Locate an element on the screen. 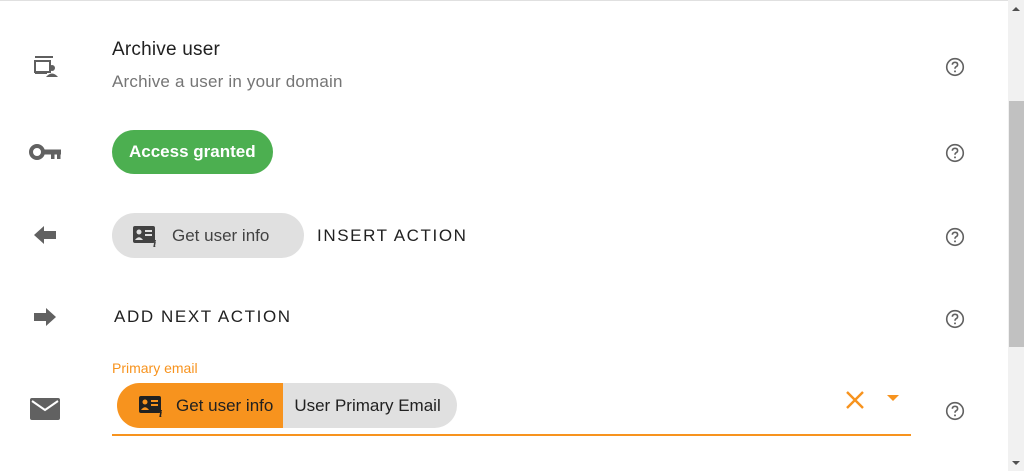  vertical-scrollbar is located at coordinates (1016, 235).